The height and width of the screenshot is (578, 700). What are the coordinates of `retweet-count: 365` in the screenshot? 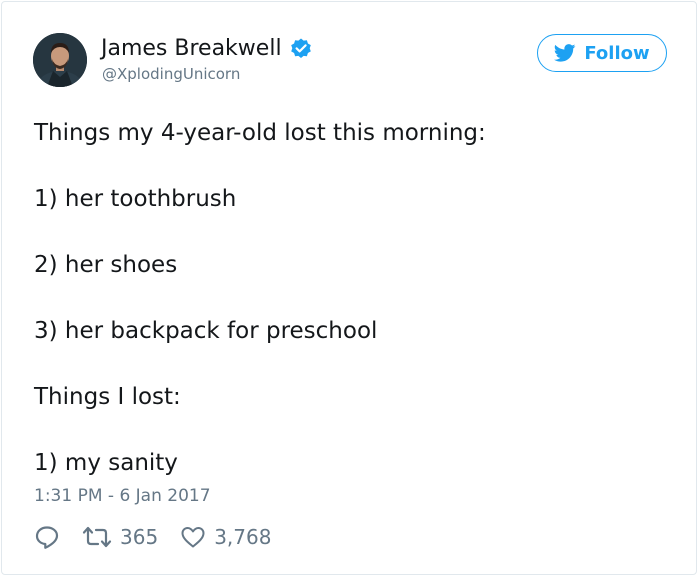 It's located at (139, 537).